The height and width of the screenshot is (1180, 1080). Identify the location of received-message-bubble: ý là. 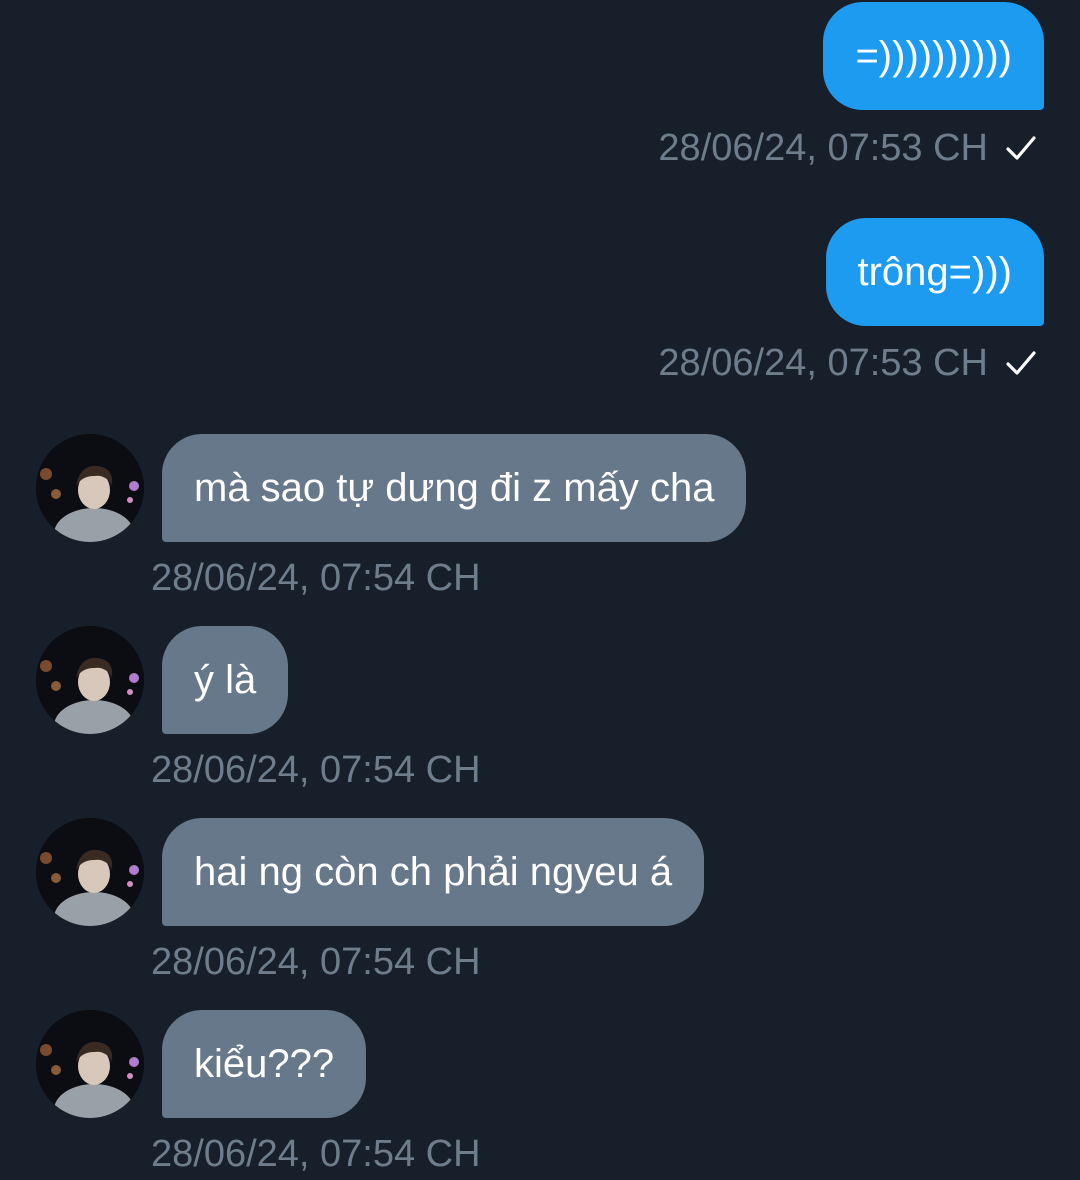
(225, 680).